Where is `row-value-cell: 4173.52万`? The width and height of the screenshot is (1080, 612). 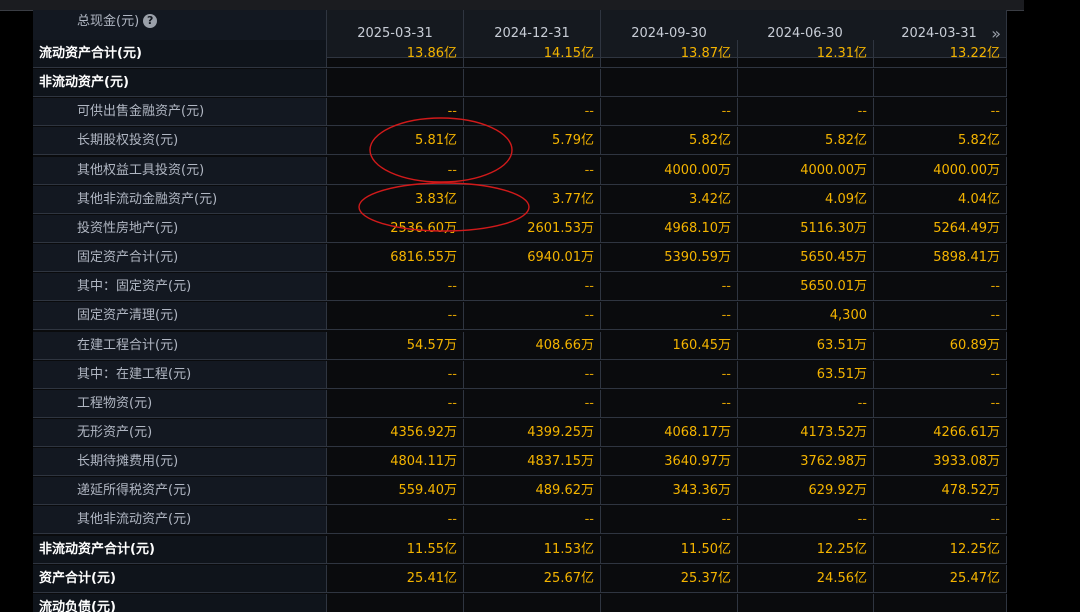
row-value-cell: 4173.52万 is located at coordinates (805, 433).